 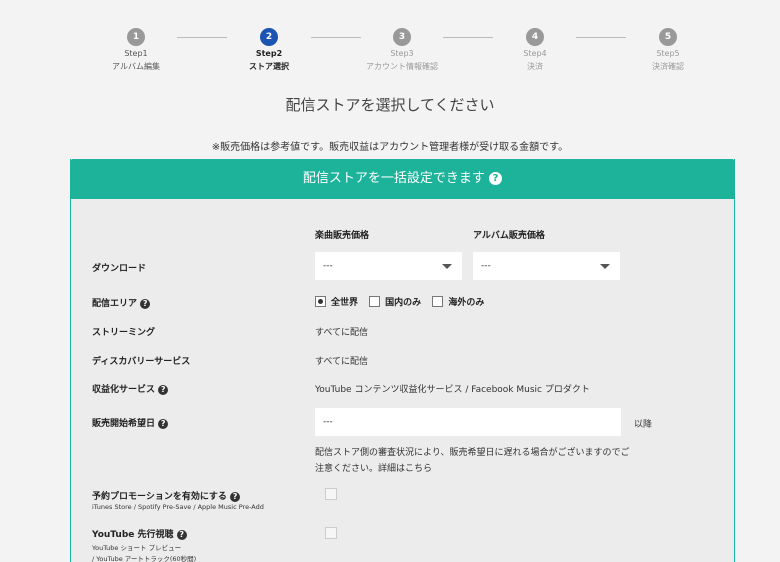 What do you see at coordinates (133, 535) in the screenshot?
I see `youtube-label-text: YouTube 先行視聴` at bounding box center [133, 535].